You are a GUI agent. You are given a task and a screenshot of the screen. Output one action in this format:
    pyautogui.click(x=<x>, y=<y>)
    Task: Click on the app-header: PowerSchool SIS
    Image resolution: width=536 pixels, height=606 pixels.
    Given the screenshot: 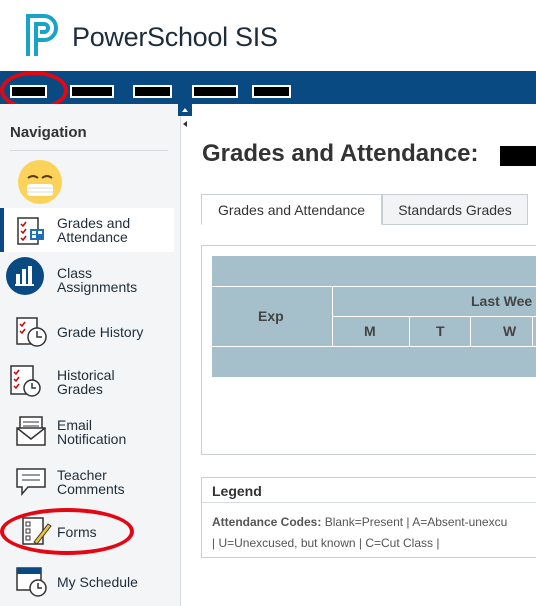 What is the action you would take?
    pyautogui.click(x=268, y=35)
    